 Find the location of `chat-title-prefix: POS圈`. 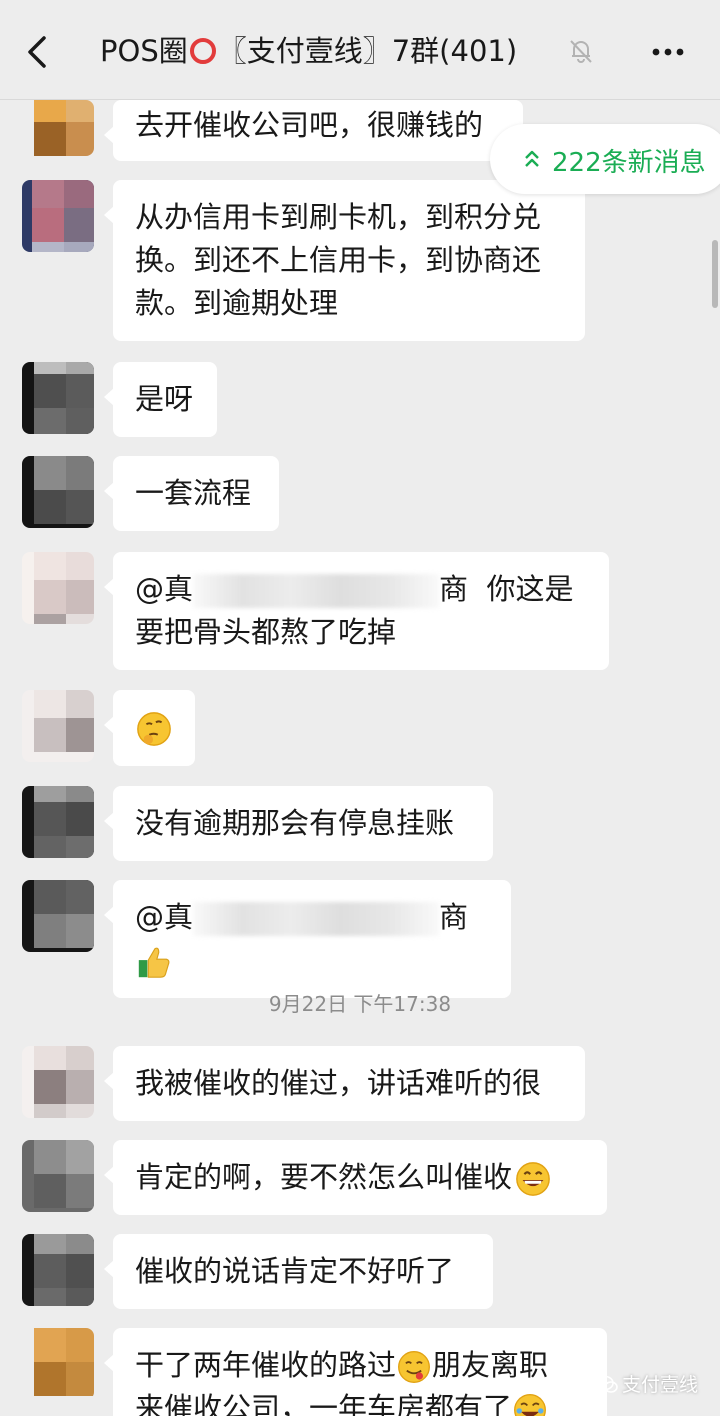

chat-title-prefix: POS圈 is located at coordinates (144, 51).